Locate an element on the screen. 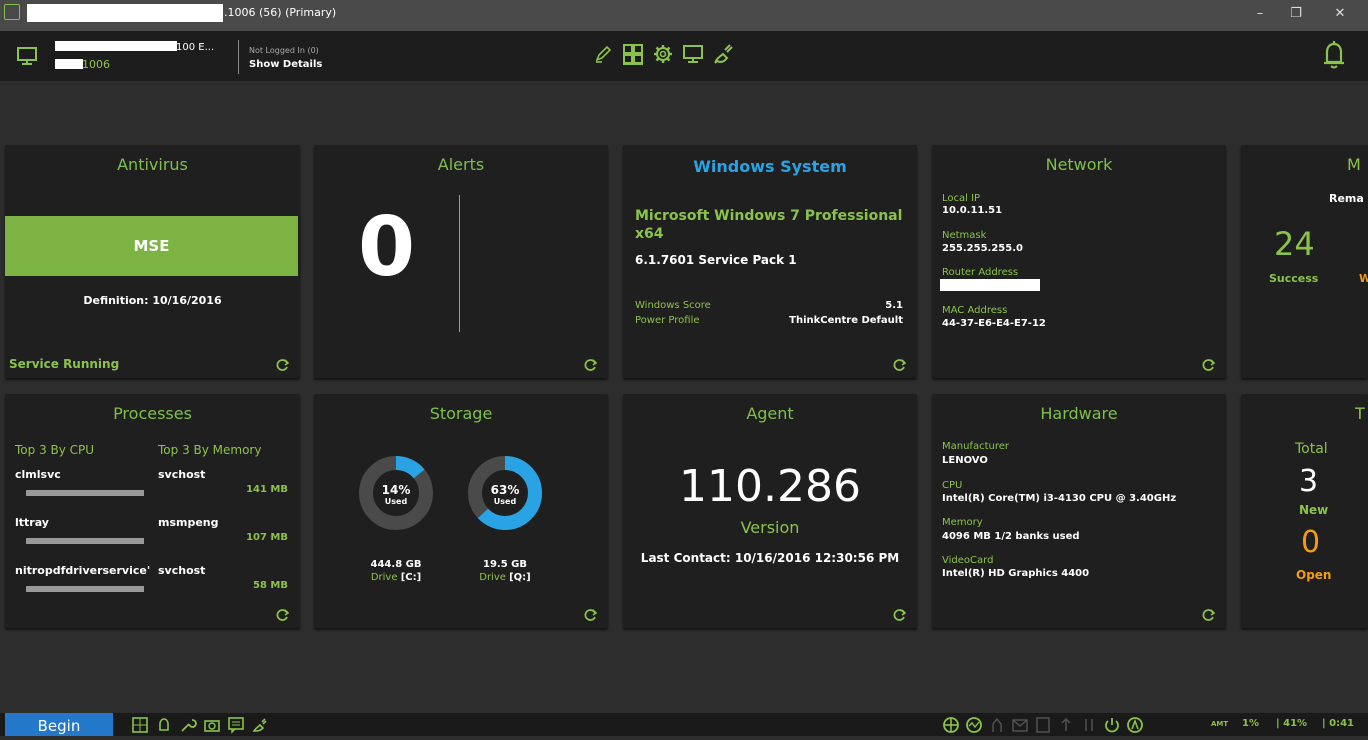 The height and width of the screenshot is (740, 1368). transfer-icon is located at coordinates (1089, 725).